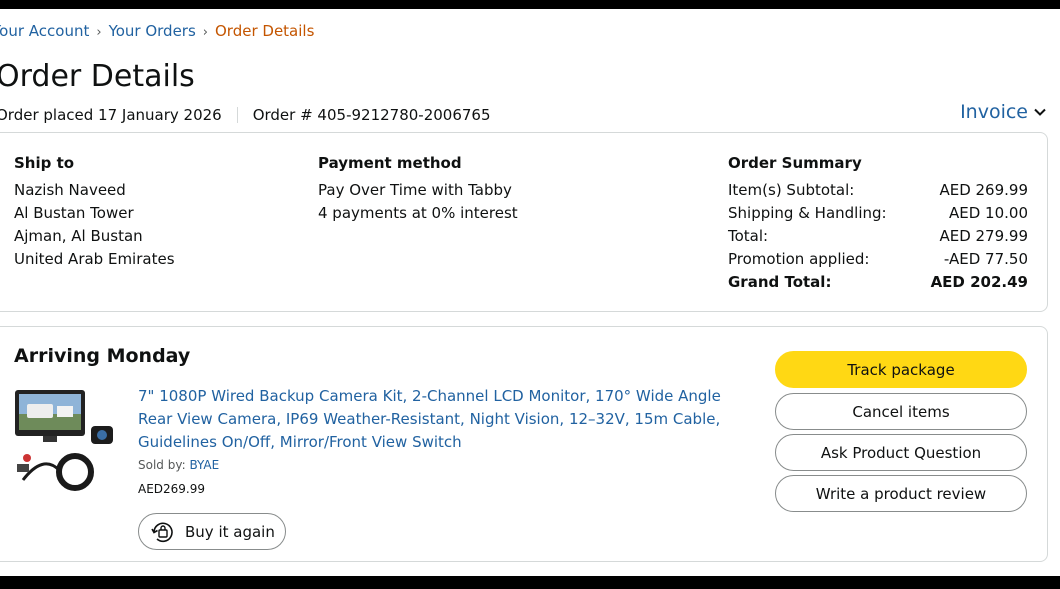  What do you see at coordinates (371, 115) in the screenshot?
I see `order-number: Order # 405-9212780-2006765` at bounding box center [371, 115].